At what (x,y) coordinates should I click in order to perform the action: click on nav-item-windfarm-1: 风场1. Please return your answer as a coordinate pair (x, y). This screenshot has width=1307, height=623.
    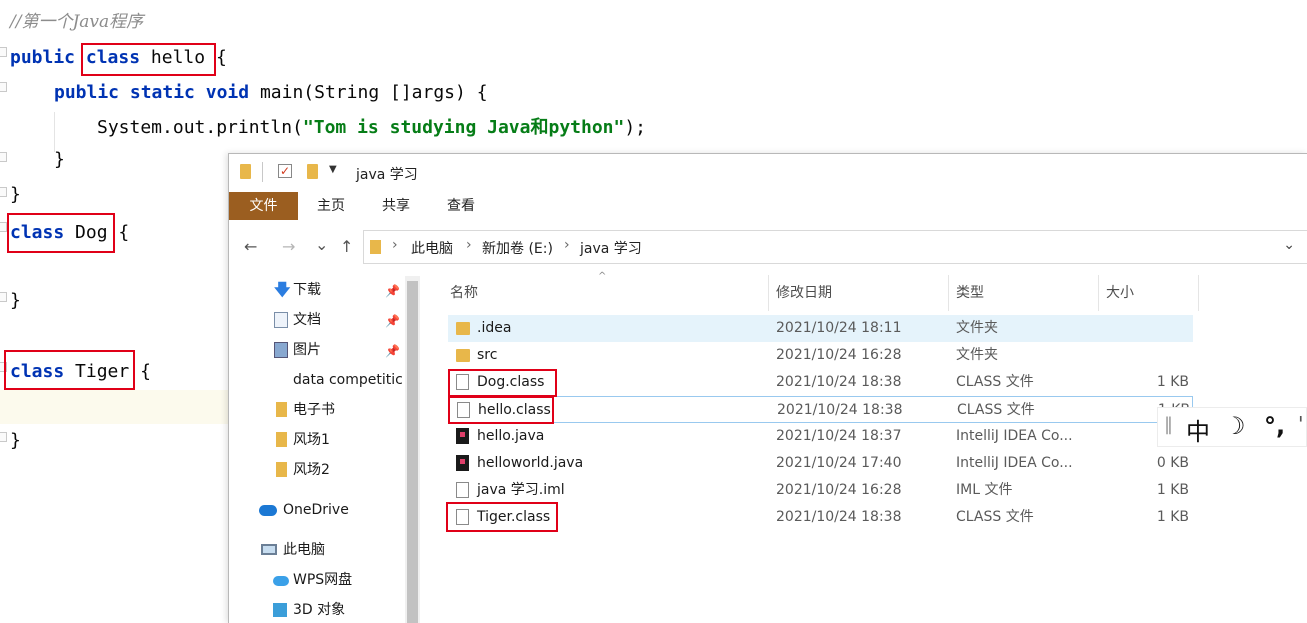
    Looking at the image, I should click on (303, 440).